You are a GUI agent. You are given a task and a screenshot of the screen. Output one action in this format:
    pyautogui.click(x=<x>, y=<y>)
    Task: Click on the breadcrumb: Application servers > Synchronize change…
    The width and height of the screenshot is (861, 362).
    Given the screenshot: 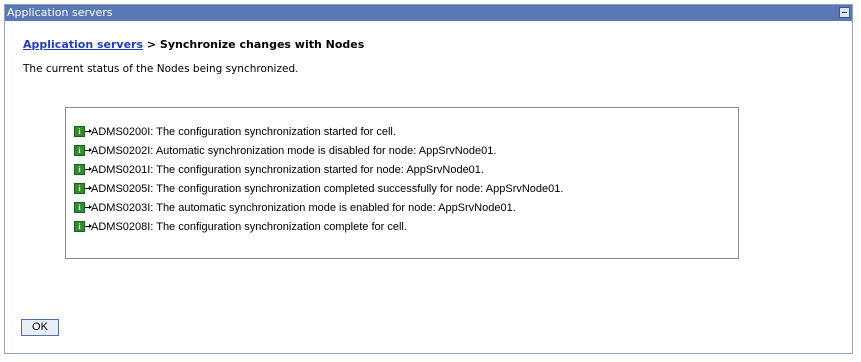 What is the action you would take?
    pyautogui.click(x=193, y=44)
    